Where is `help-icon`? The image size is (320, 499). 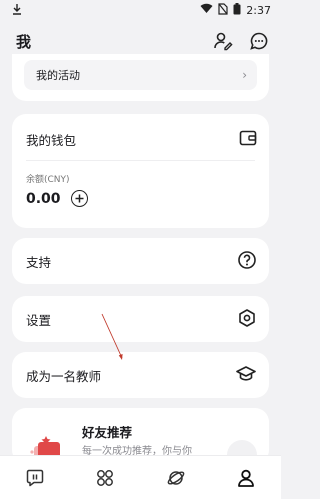 help-icon is located at coordinates (247, 261).